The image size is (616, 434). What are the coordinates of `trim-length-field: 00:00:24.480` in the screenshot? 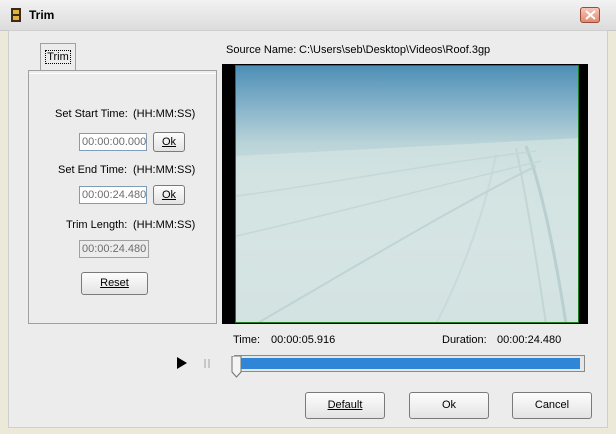 It's located at (114, 249).